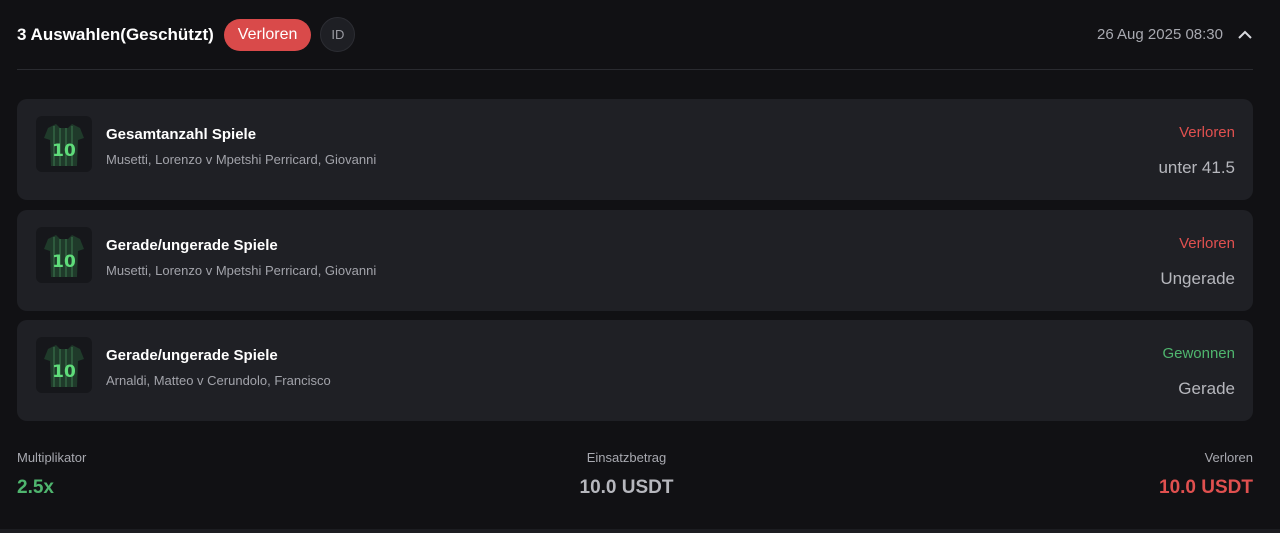 The image size is (1280, 533). Describe the element at coordinates (626, 457) in the screenshot. I see `stake-label: Einsatzbetrag` at that location.